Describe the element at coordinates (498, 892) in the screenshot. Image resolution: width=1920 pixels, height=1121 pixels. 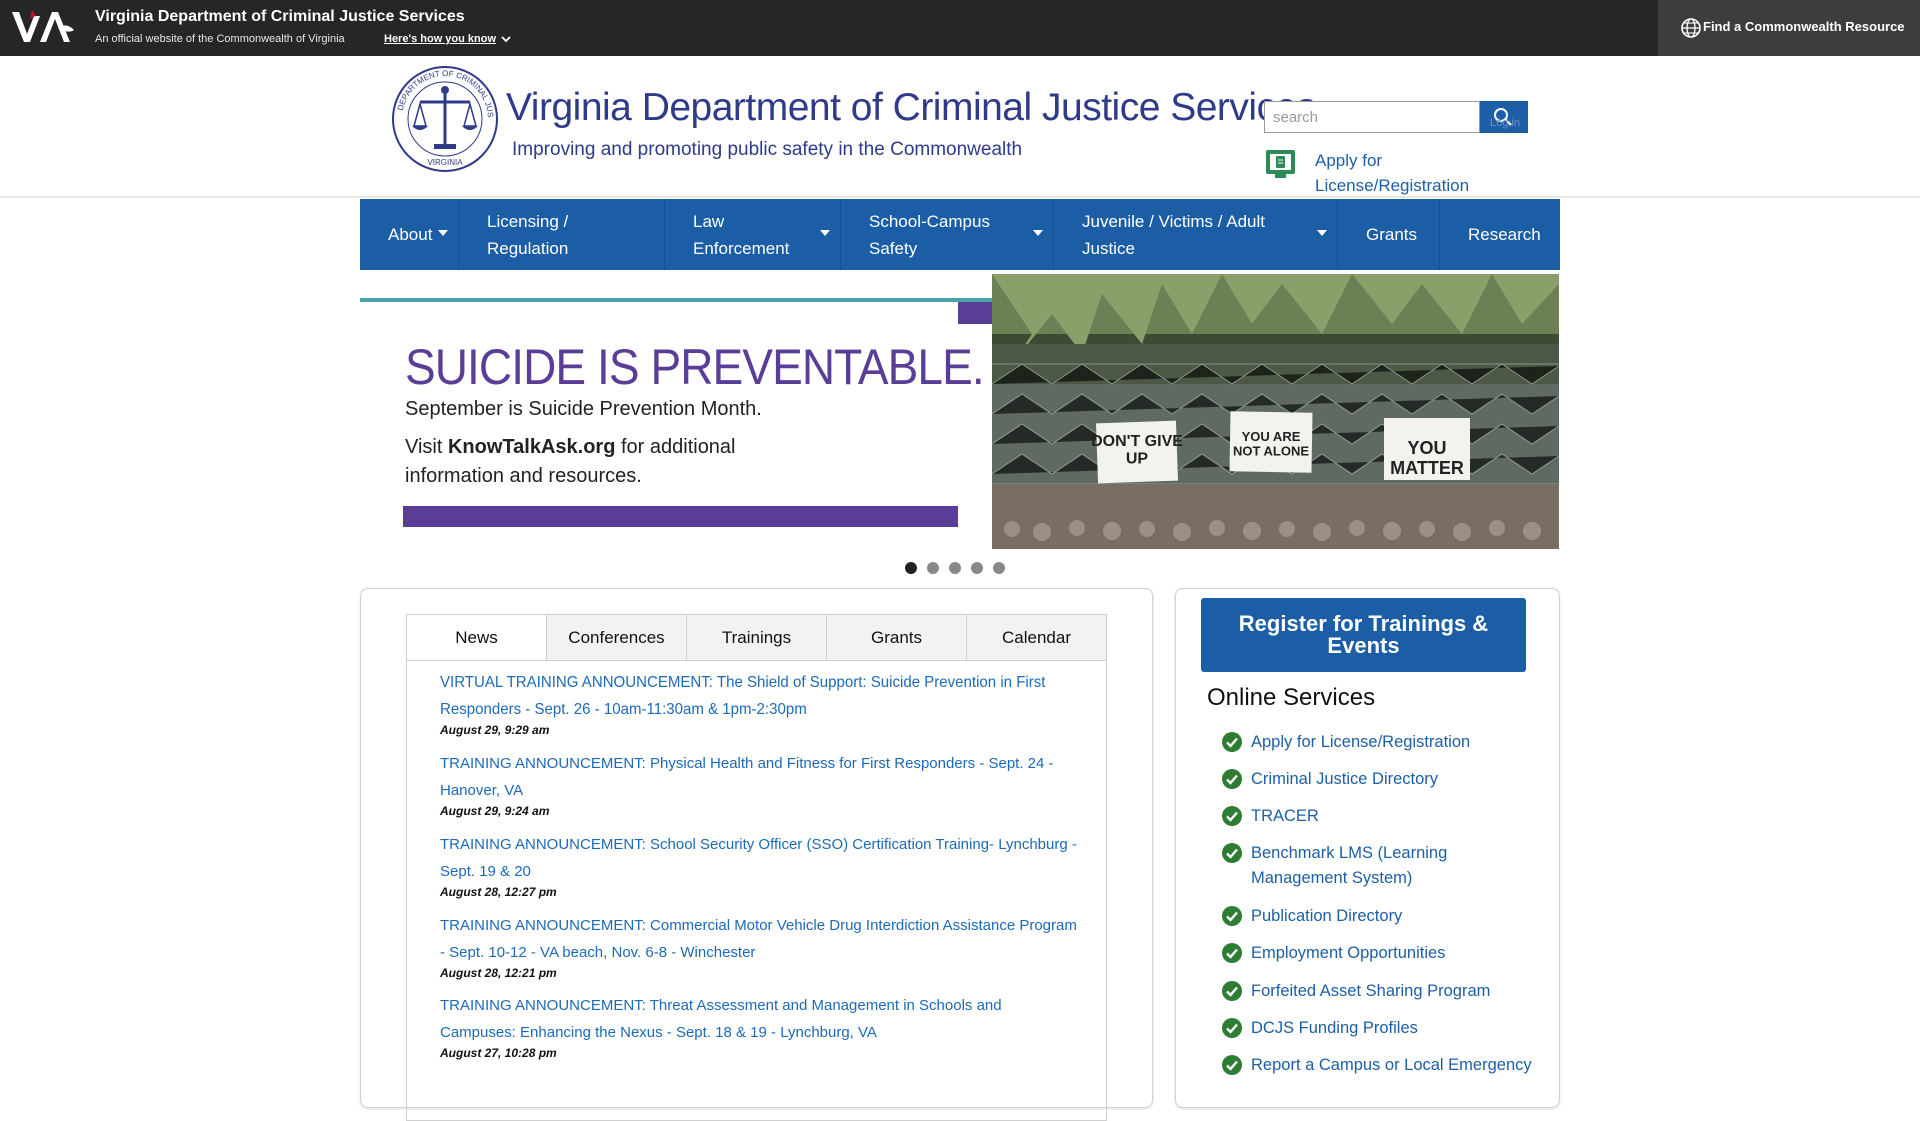
I see `news-date: August 28, 12:27 pm` at that location.